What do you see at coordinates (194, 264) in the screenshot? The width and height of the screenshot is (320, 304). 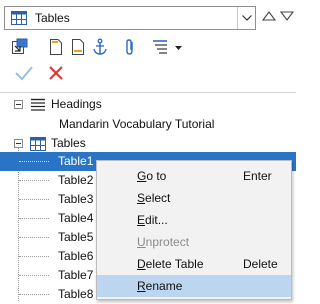 I see `menu-item-delete-table: Delete Table Delete` at bounding box center [194, 264].